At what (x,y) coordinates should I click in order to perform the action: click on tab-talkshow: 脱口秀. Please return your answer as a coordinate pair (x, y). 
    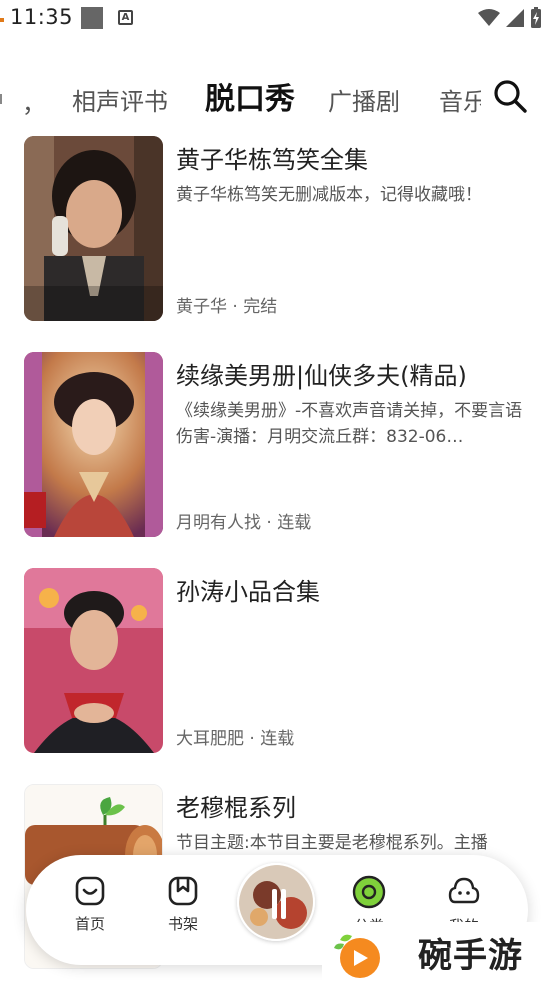
    Looking at the image, I should click on (250, 96).